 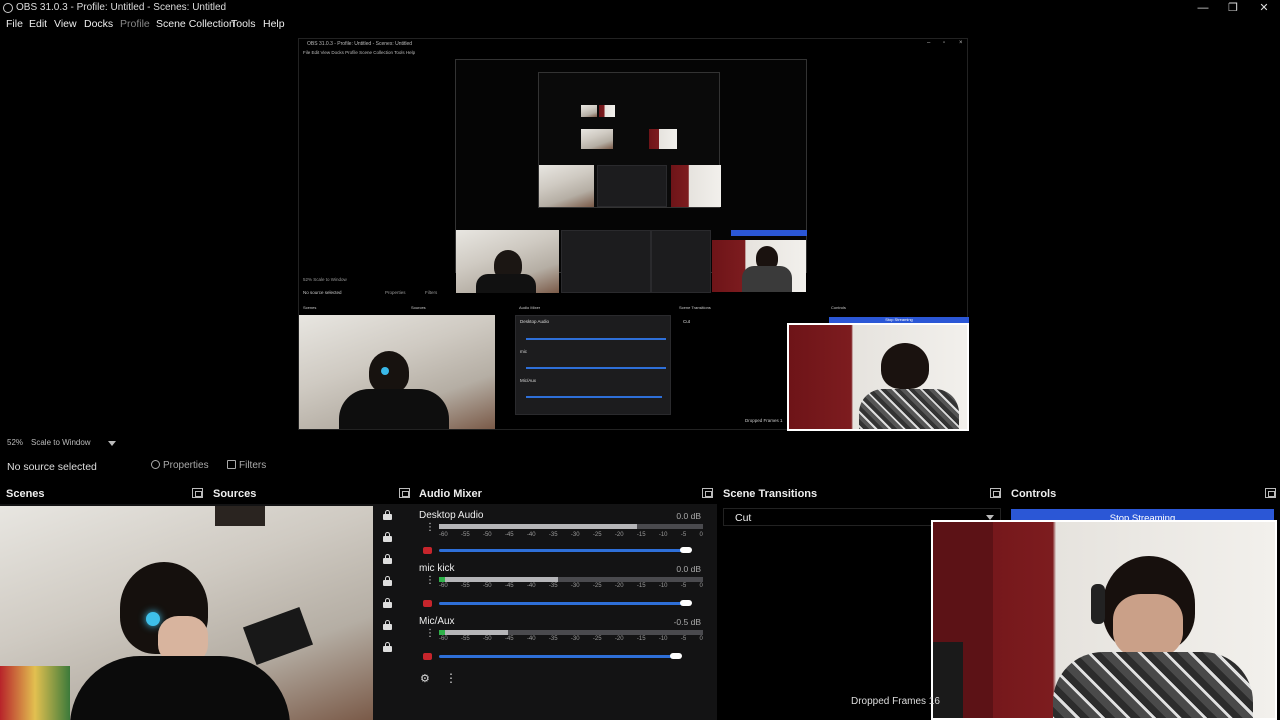 I want to click on mixer-menu-icon: ⋮, so click(x=451, y=678).